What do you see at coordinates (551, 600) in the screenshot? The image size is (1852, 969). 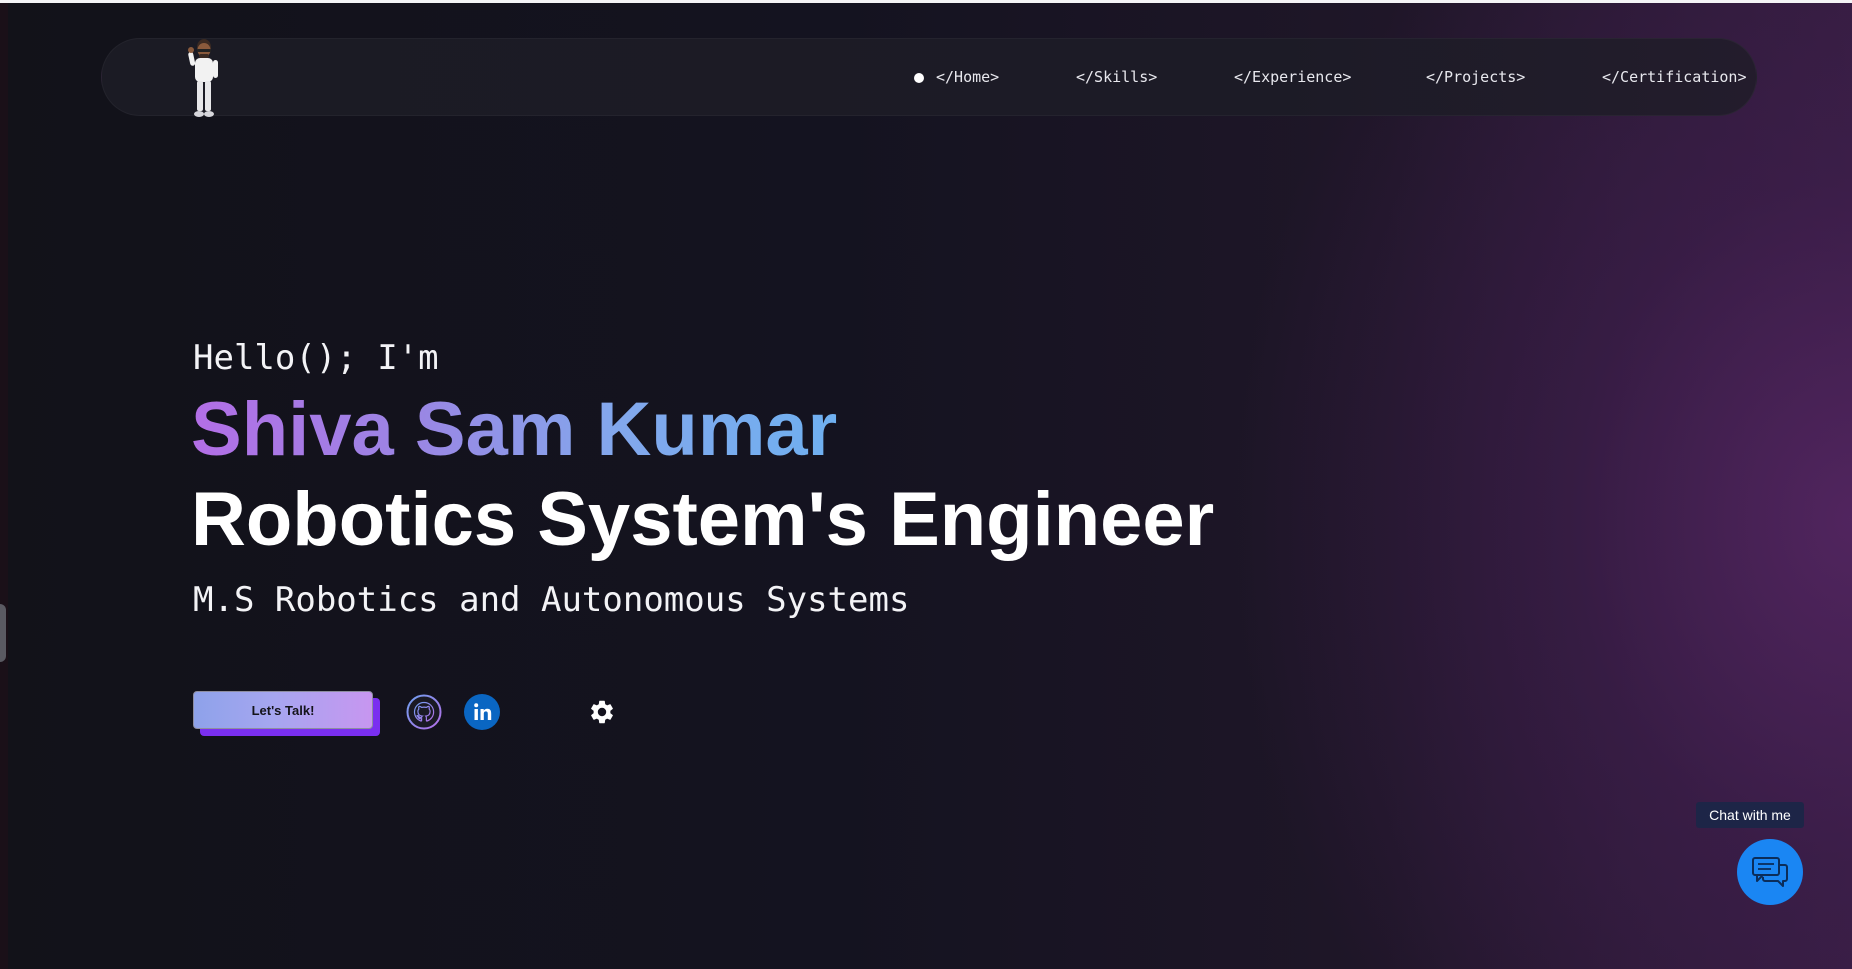 I see `hero-degree: M.S Robotics and Autonomous Systems` at bounding box center [551, 600].